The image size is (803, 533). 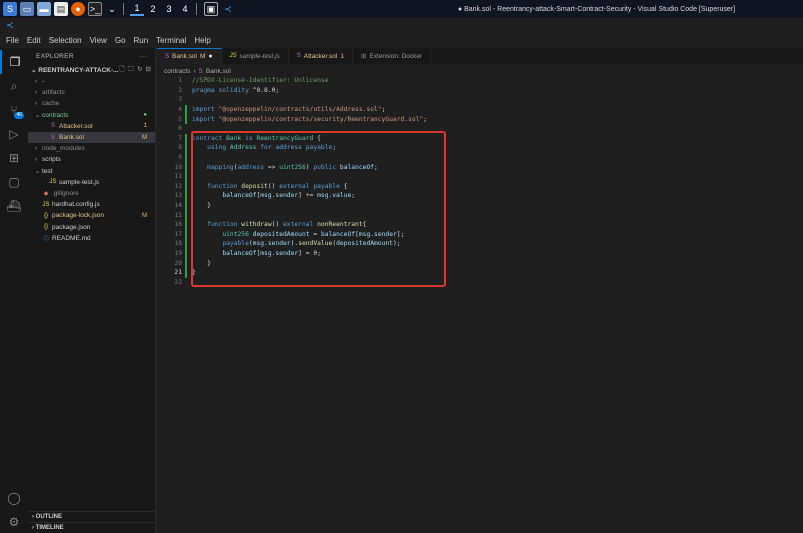 What do you see at coordinates (91, 182) in the screenshot?
I see `tree-item: JS sample-test.js` at bounding box center [91, 182].